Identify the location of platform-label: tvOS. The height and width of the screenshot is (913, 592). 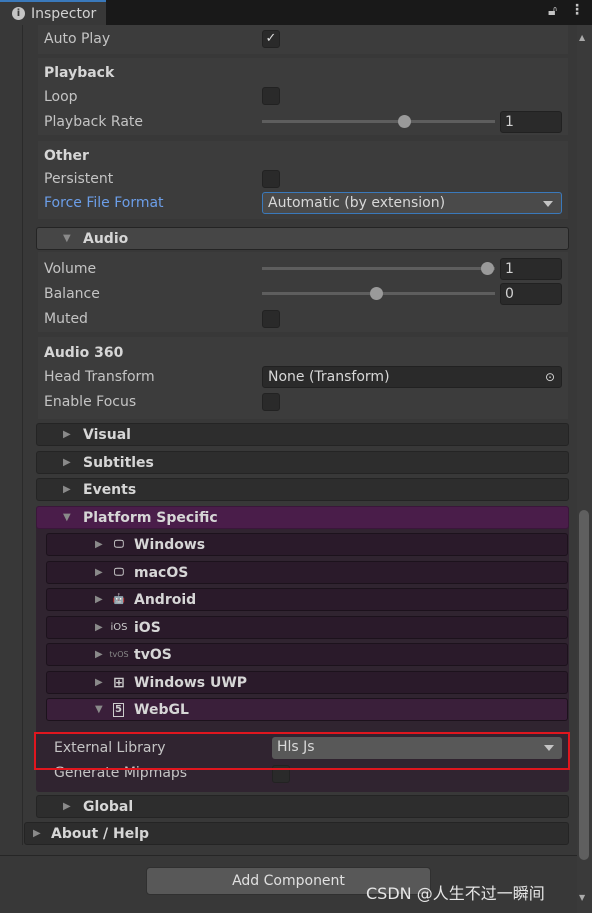
(153, 654).